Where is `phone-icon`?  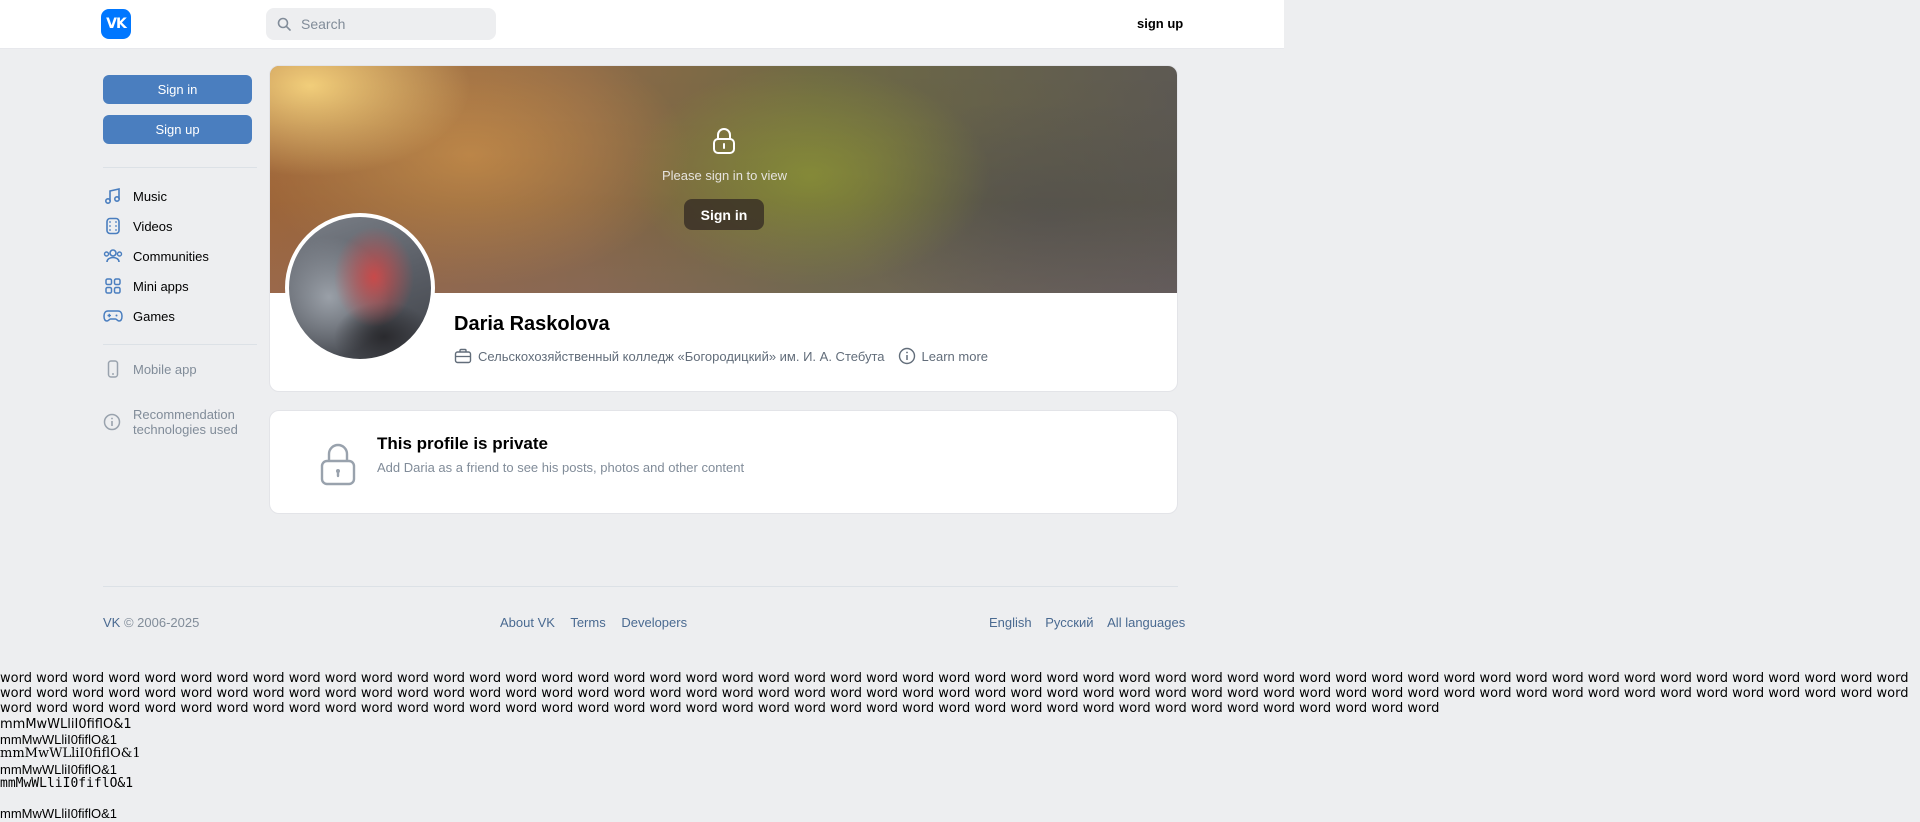
phone-icon is located at coordinates (113, 369).